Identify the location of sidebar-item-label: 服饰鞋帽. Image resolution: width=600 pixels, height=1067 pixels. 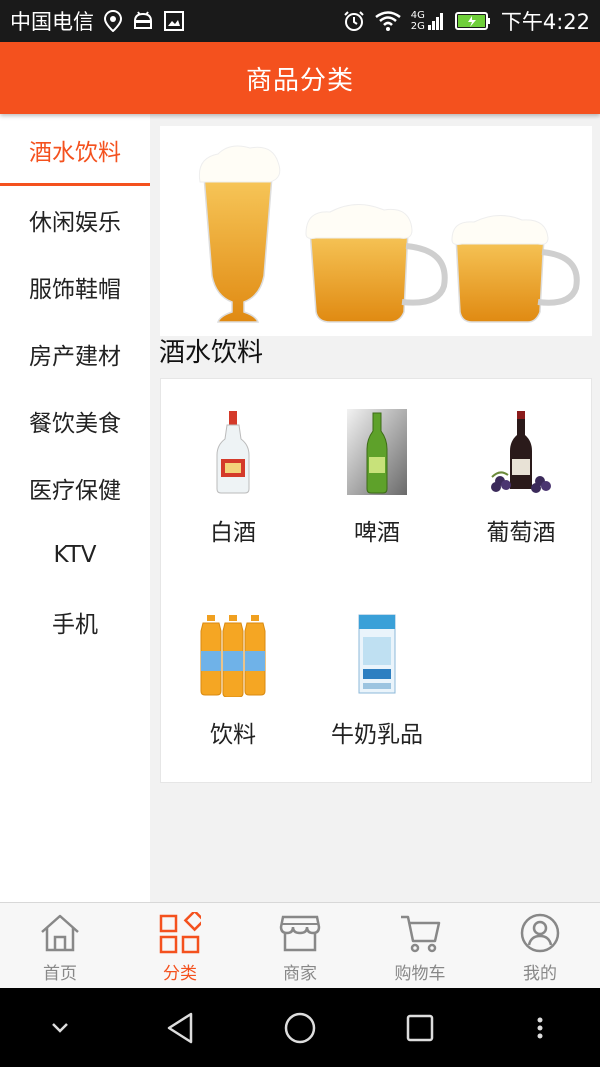
(75, 289).